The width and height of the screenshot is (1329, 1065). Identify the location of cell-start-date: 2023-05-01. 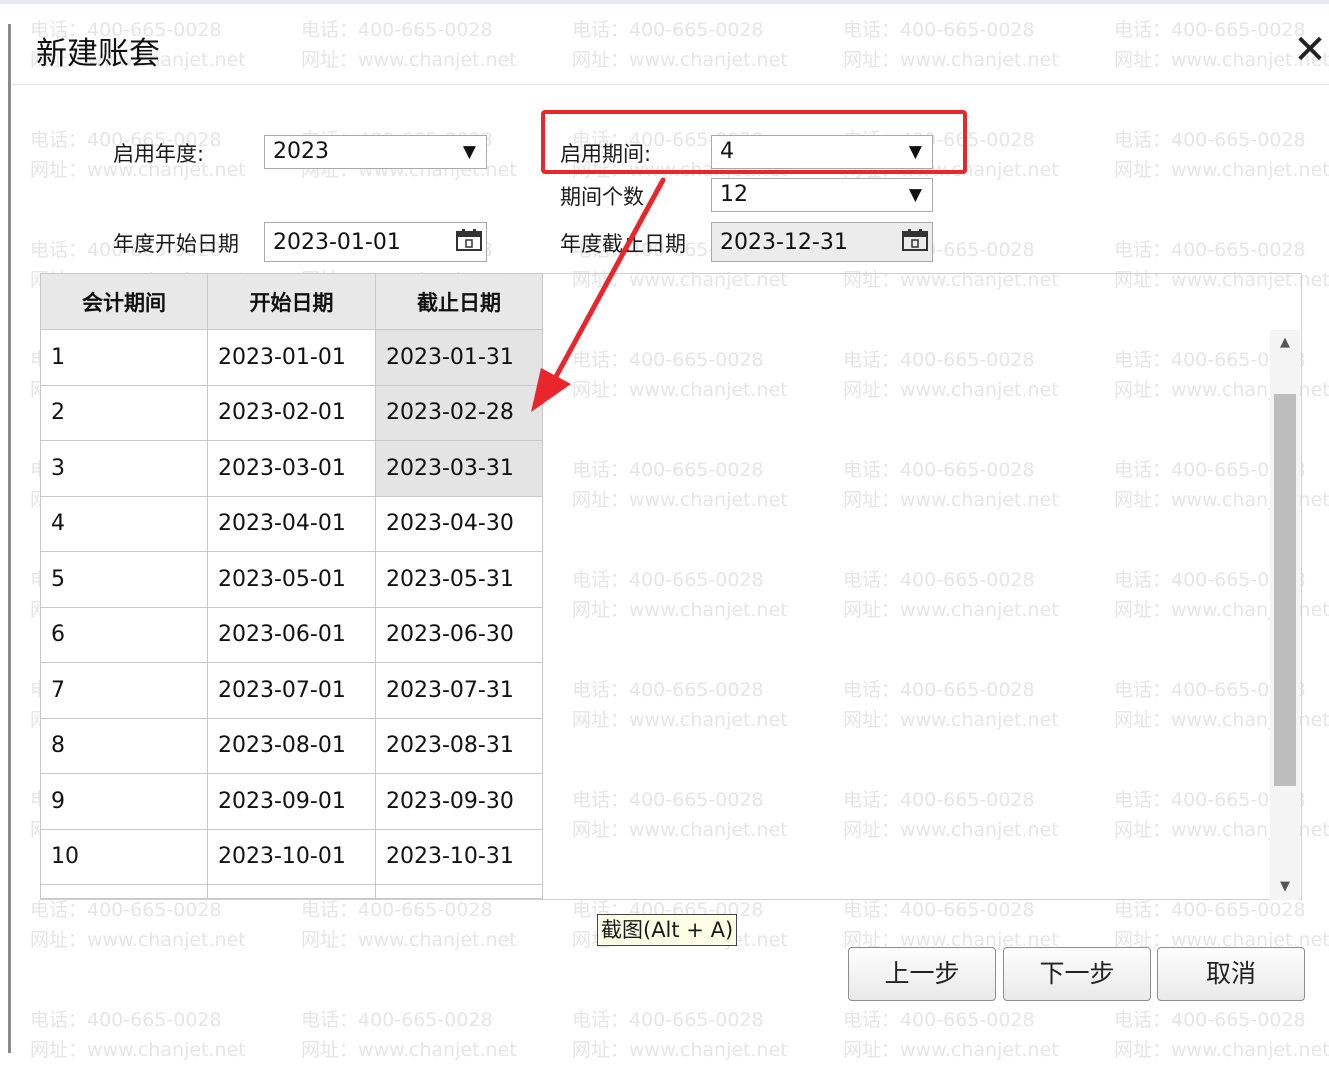
(291, 579).